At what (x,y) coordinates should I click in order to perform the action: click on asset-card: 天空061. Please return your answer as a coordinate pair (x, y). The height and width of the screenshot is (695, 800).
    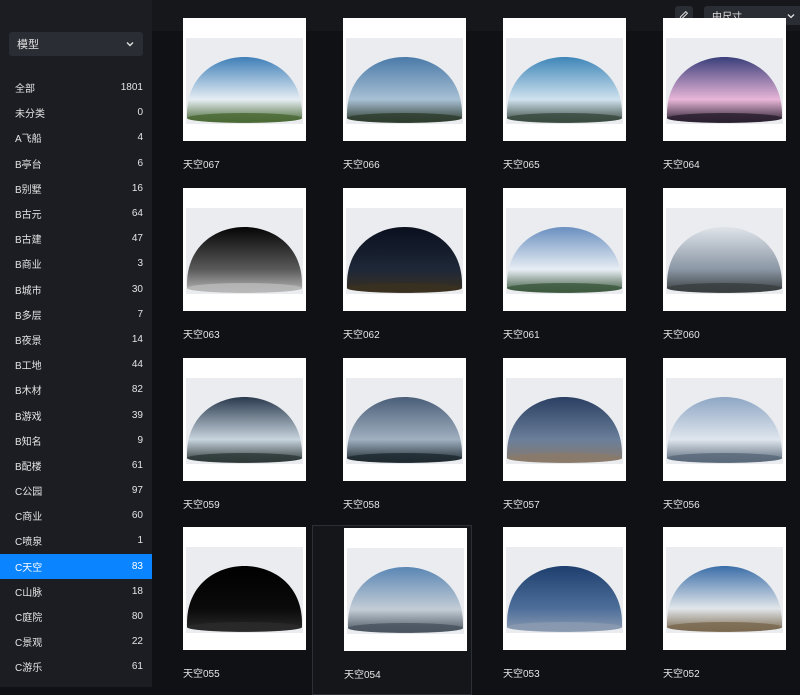
    Looking at the image, I should click on (552, 271).